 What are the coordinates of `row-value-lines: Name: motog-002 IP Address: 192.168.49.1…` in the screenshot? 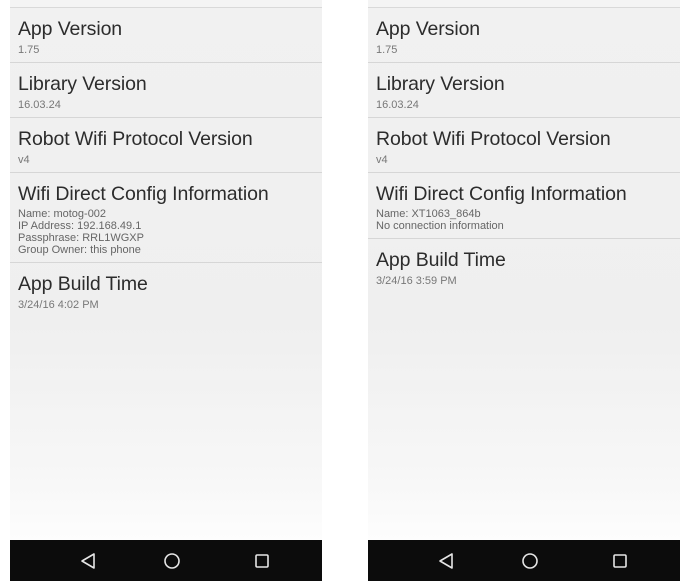 It's located at (166, 232).